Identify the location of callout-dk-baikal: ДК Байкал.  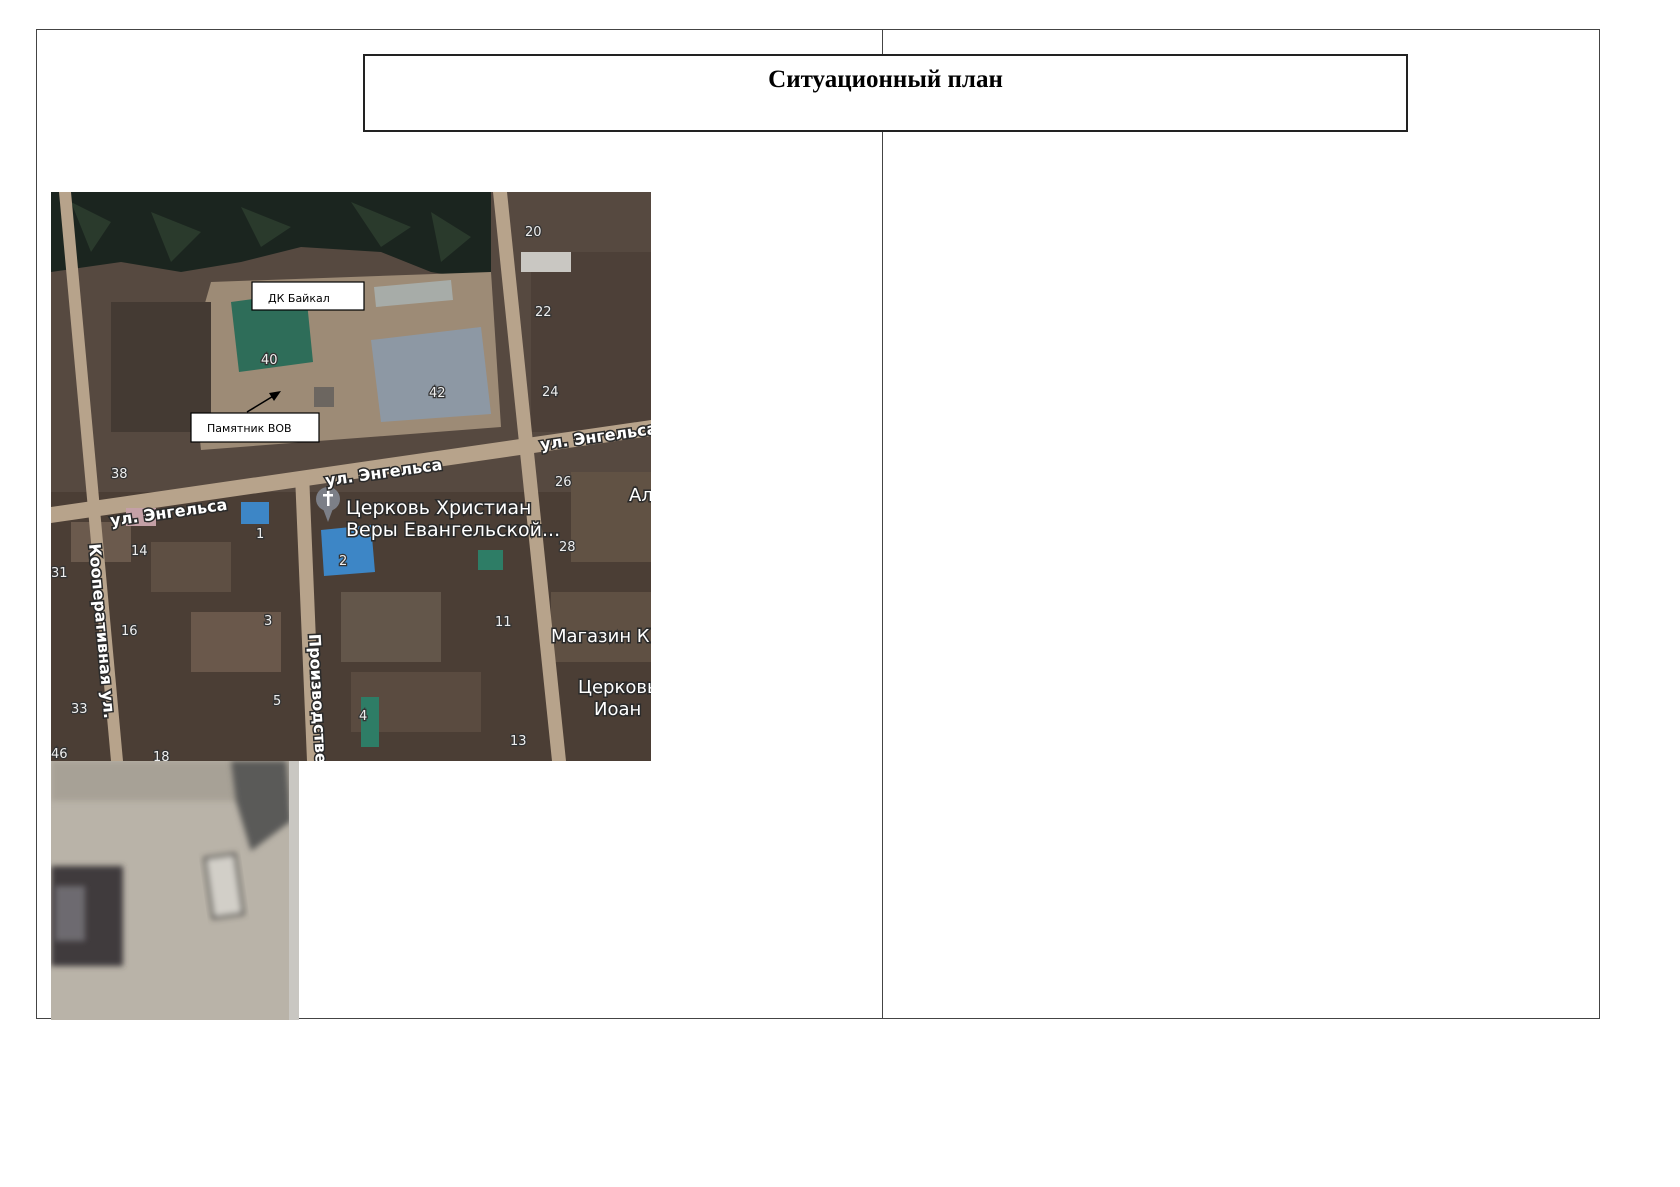
(308, 296).